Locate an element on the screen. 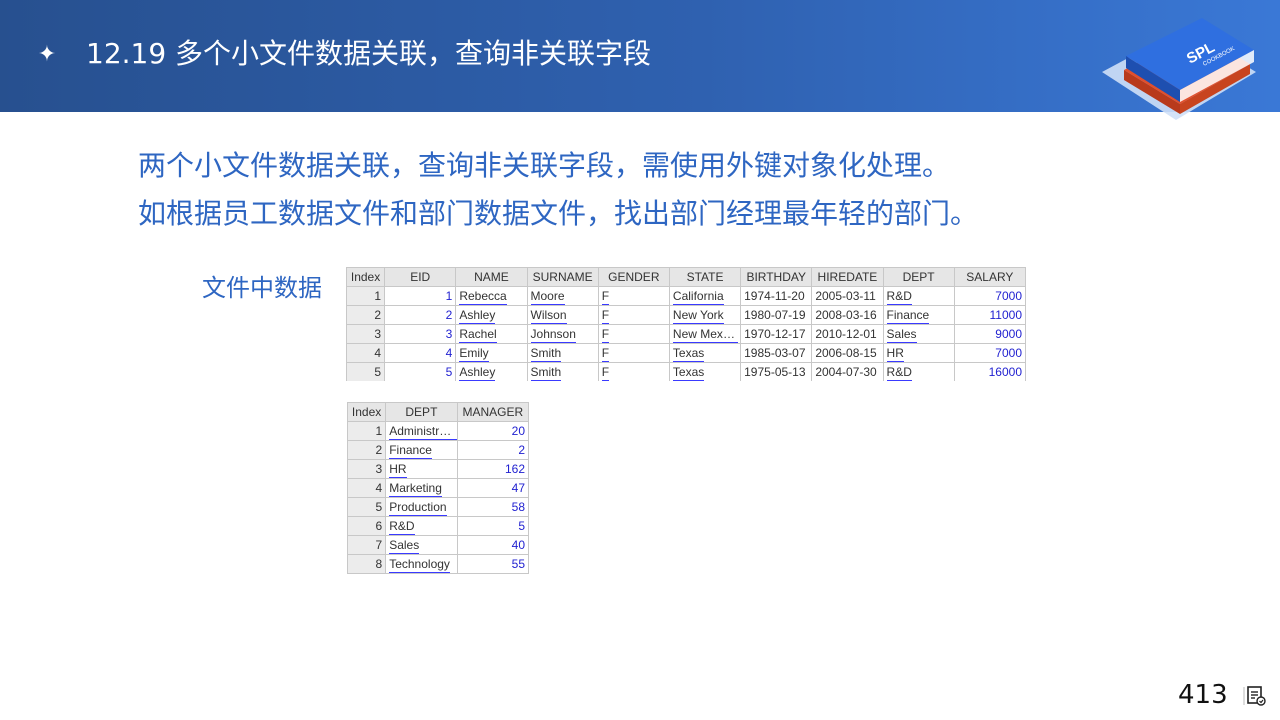  table-row: 2 Finance 2 is located at coordinates (438, 450).